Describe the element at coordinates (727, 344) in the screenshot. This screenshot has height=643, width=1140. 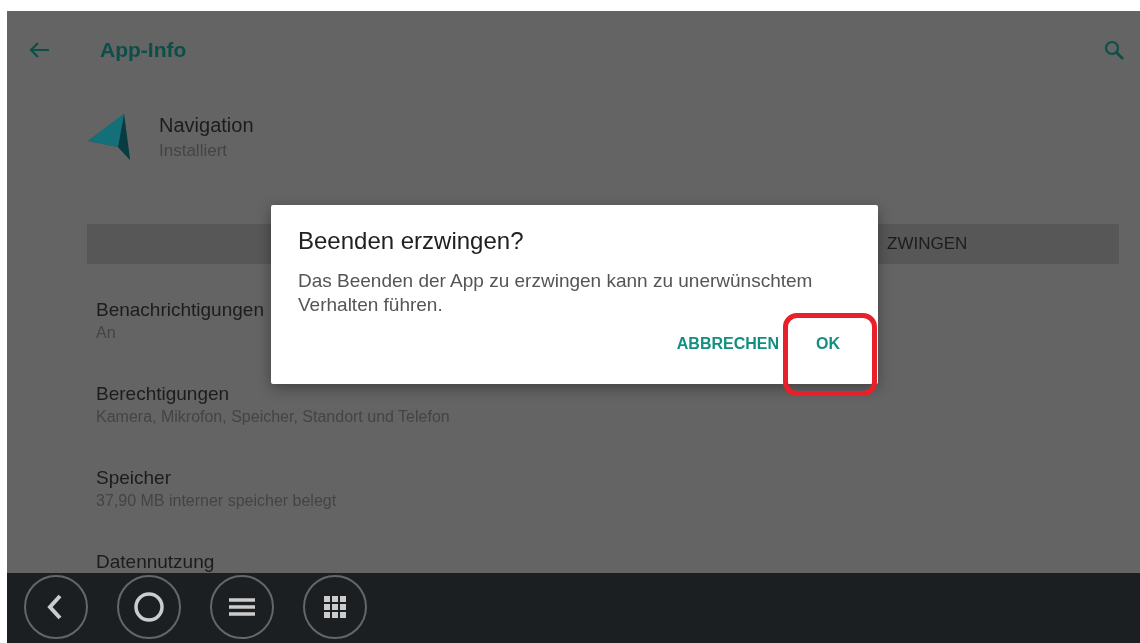
I see `dialog-button: ABBRECHEN` at that location.